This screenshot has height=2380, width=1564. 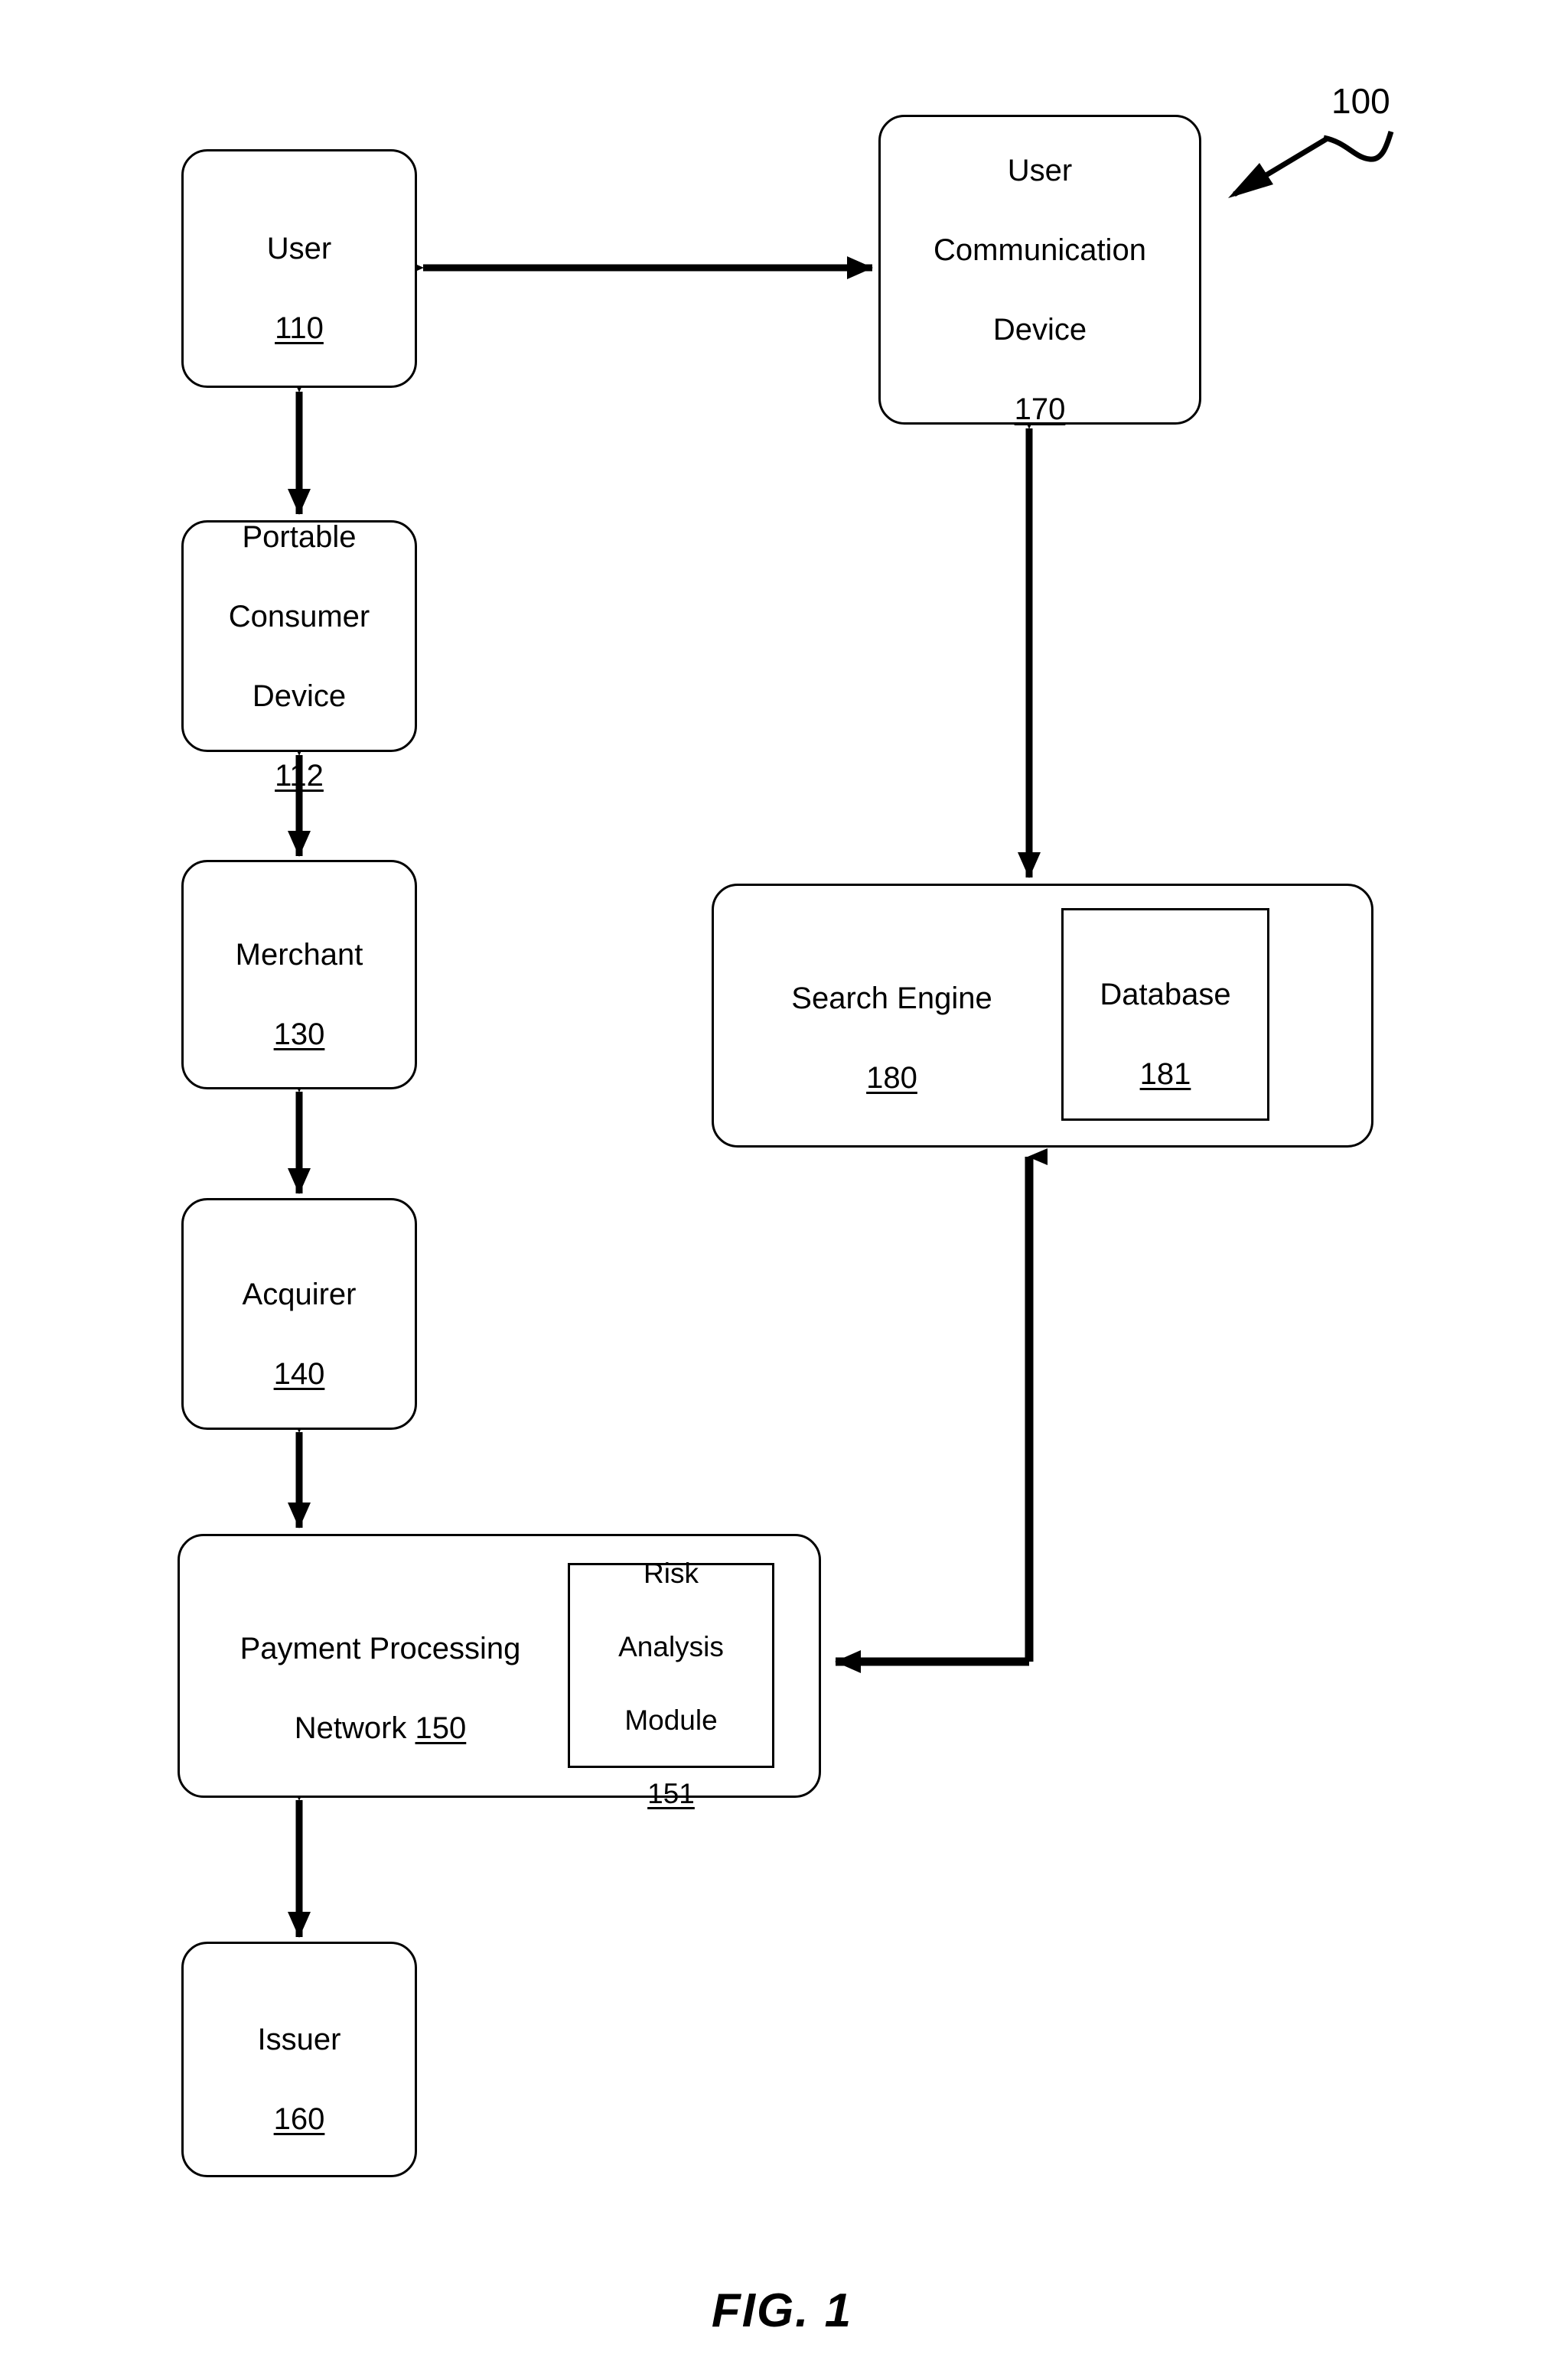 What do you see at coordinates (299, 1294) in the screenshot?
I see `node-acquirer-label: Acquirer` at bounding box center [299, 1294].